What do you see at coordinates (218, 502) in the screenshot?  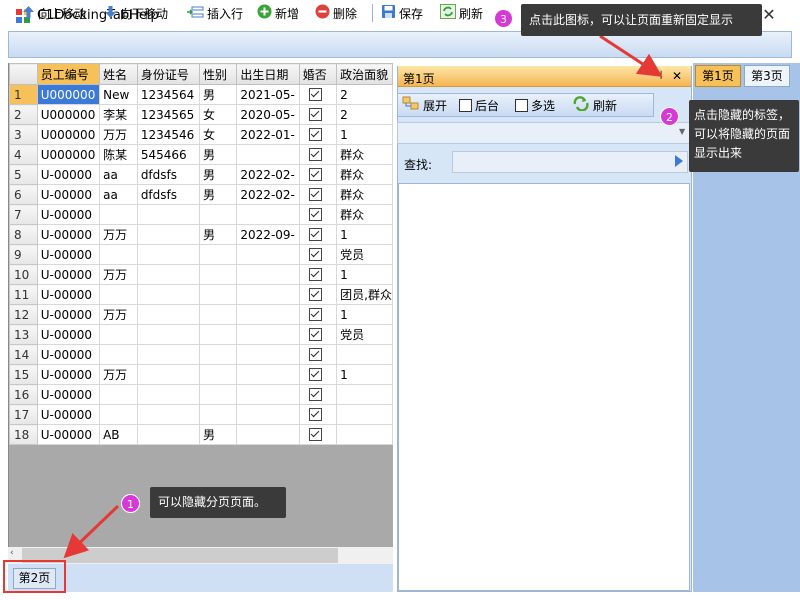 I see `annotation-bubble-1: 可以隐藏分页页面。` at bounding box center [218, 502].